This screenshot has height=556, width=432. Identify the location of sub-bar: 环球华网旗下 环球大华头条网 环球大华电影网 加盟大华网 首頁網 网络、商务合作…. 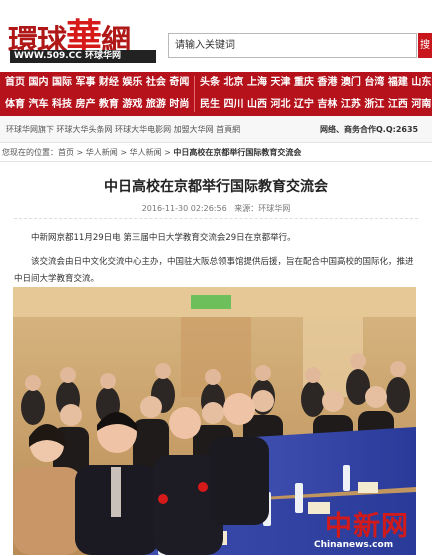
(216, 129).